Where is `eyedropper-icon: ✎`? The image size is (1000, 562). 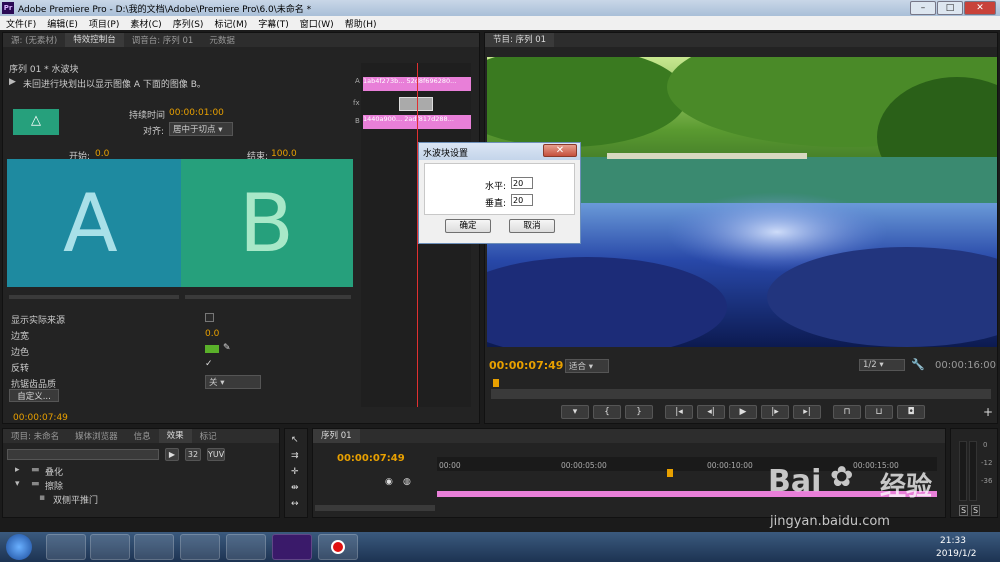 eyedropper-icon: ✎ is located at coordinates (227, 348).